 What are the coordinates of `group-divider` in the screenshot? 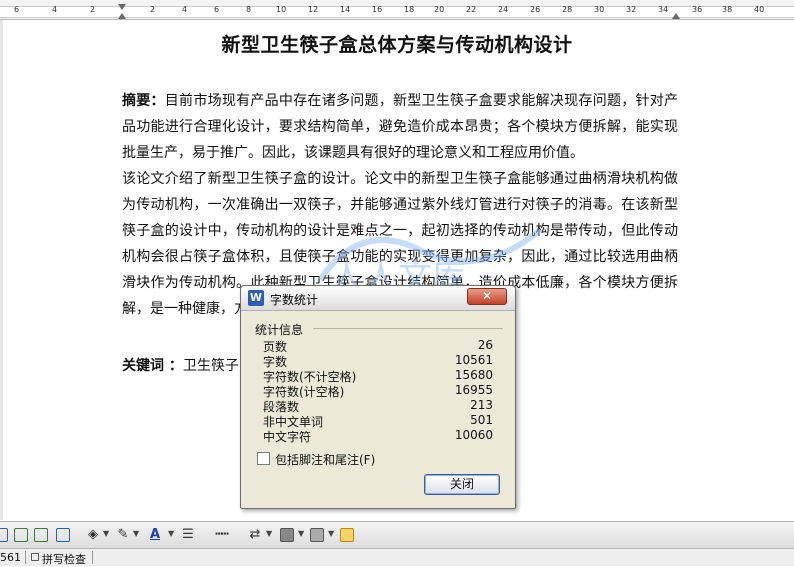 It's located at (408, 328).